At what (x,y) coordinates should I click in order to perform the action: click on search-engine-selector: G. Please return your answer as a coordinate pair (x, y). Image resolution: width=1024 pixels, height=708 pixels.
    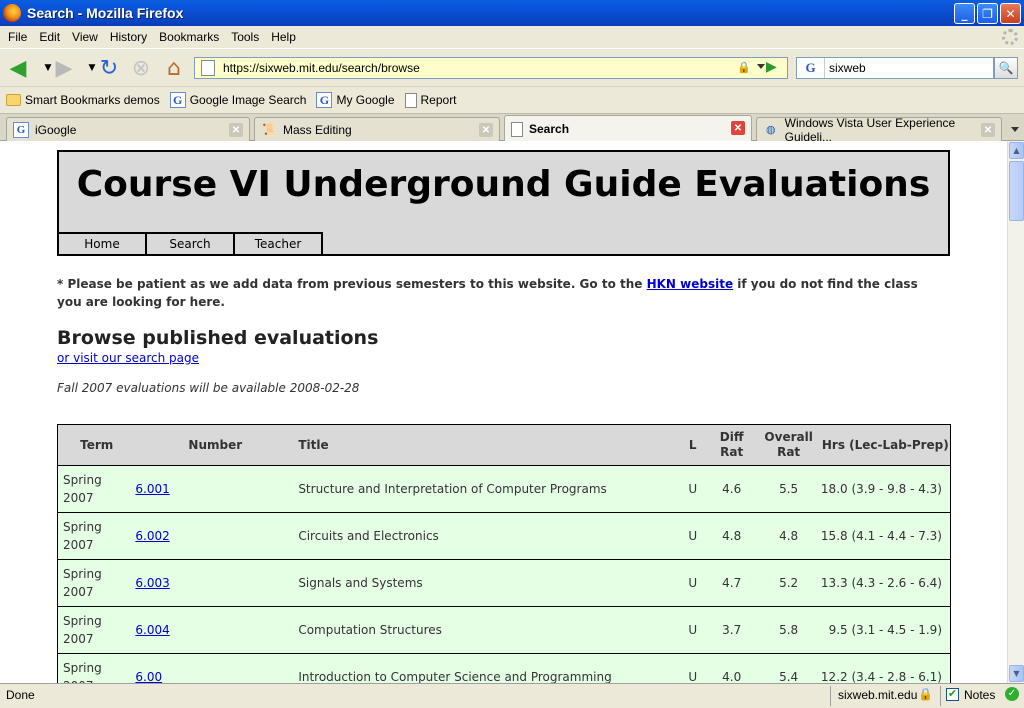
    Looking at the image, I should click on (811, 68).